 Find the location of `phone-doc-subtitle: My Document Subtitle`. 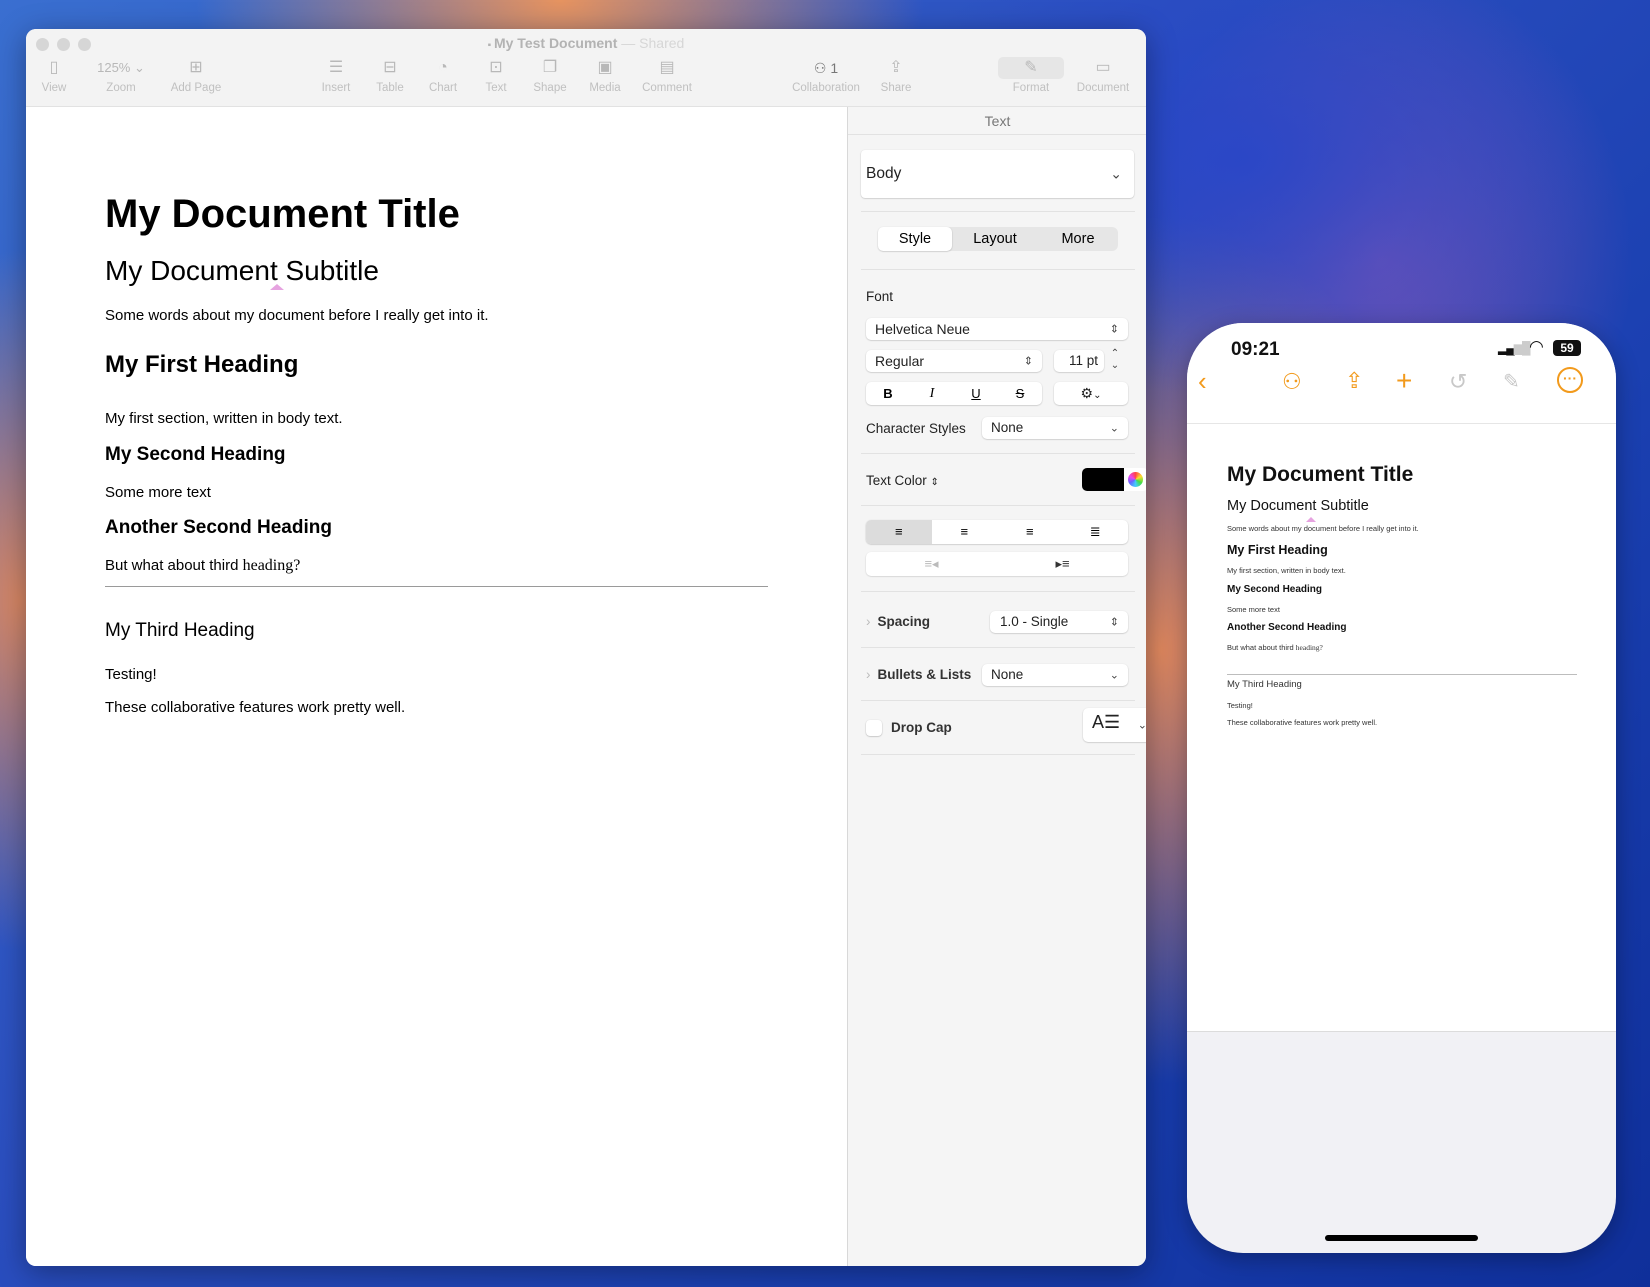

phone-doc-subtitle: My Document Subtitle is located at coordinates (1298, 506).